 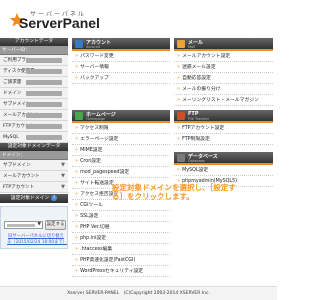 I want to click on sidebar-item-subdomain: サブドメイン, so click(x=34, y=104).